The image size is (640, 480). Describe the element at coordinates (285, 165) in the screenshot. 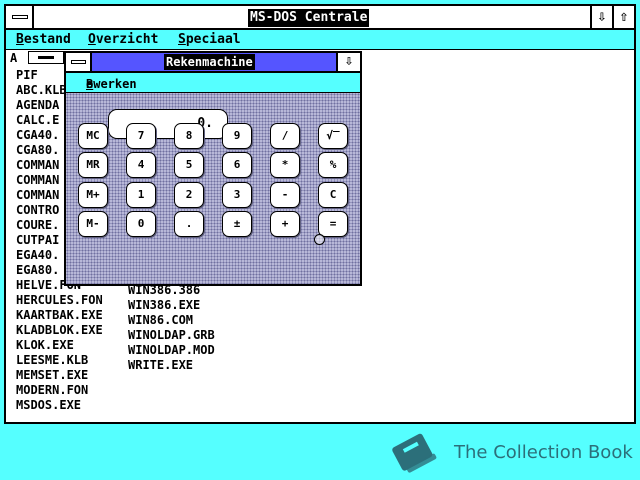

I see `key-multiply-button: *` at that location.